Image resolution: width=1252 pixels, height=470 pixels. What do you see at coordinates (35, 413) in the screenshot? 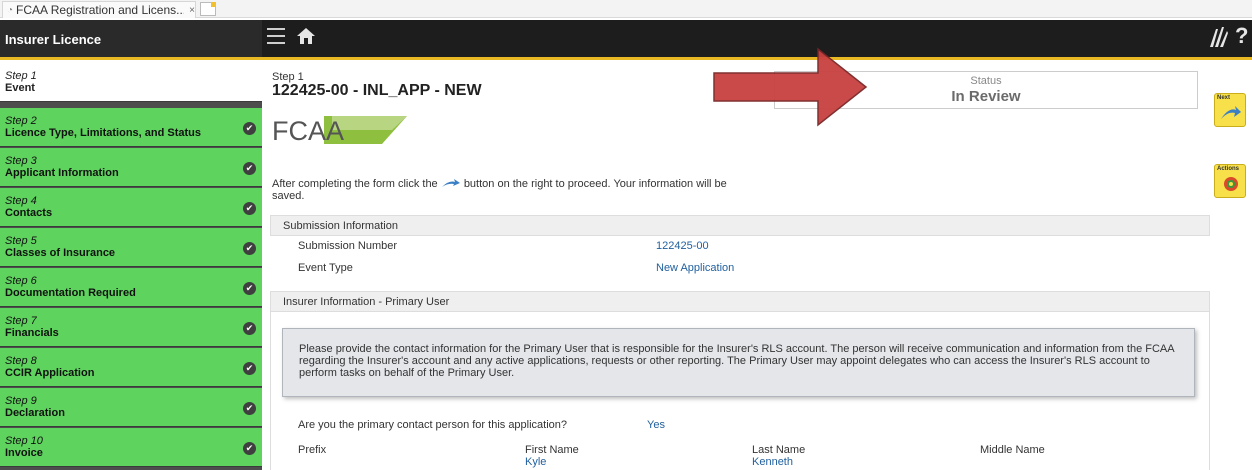
I see `step-name: Declaration` at bounding box center [35, 413].